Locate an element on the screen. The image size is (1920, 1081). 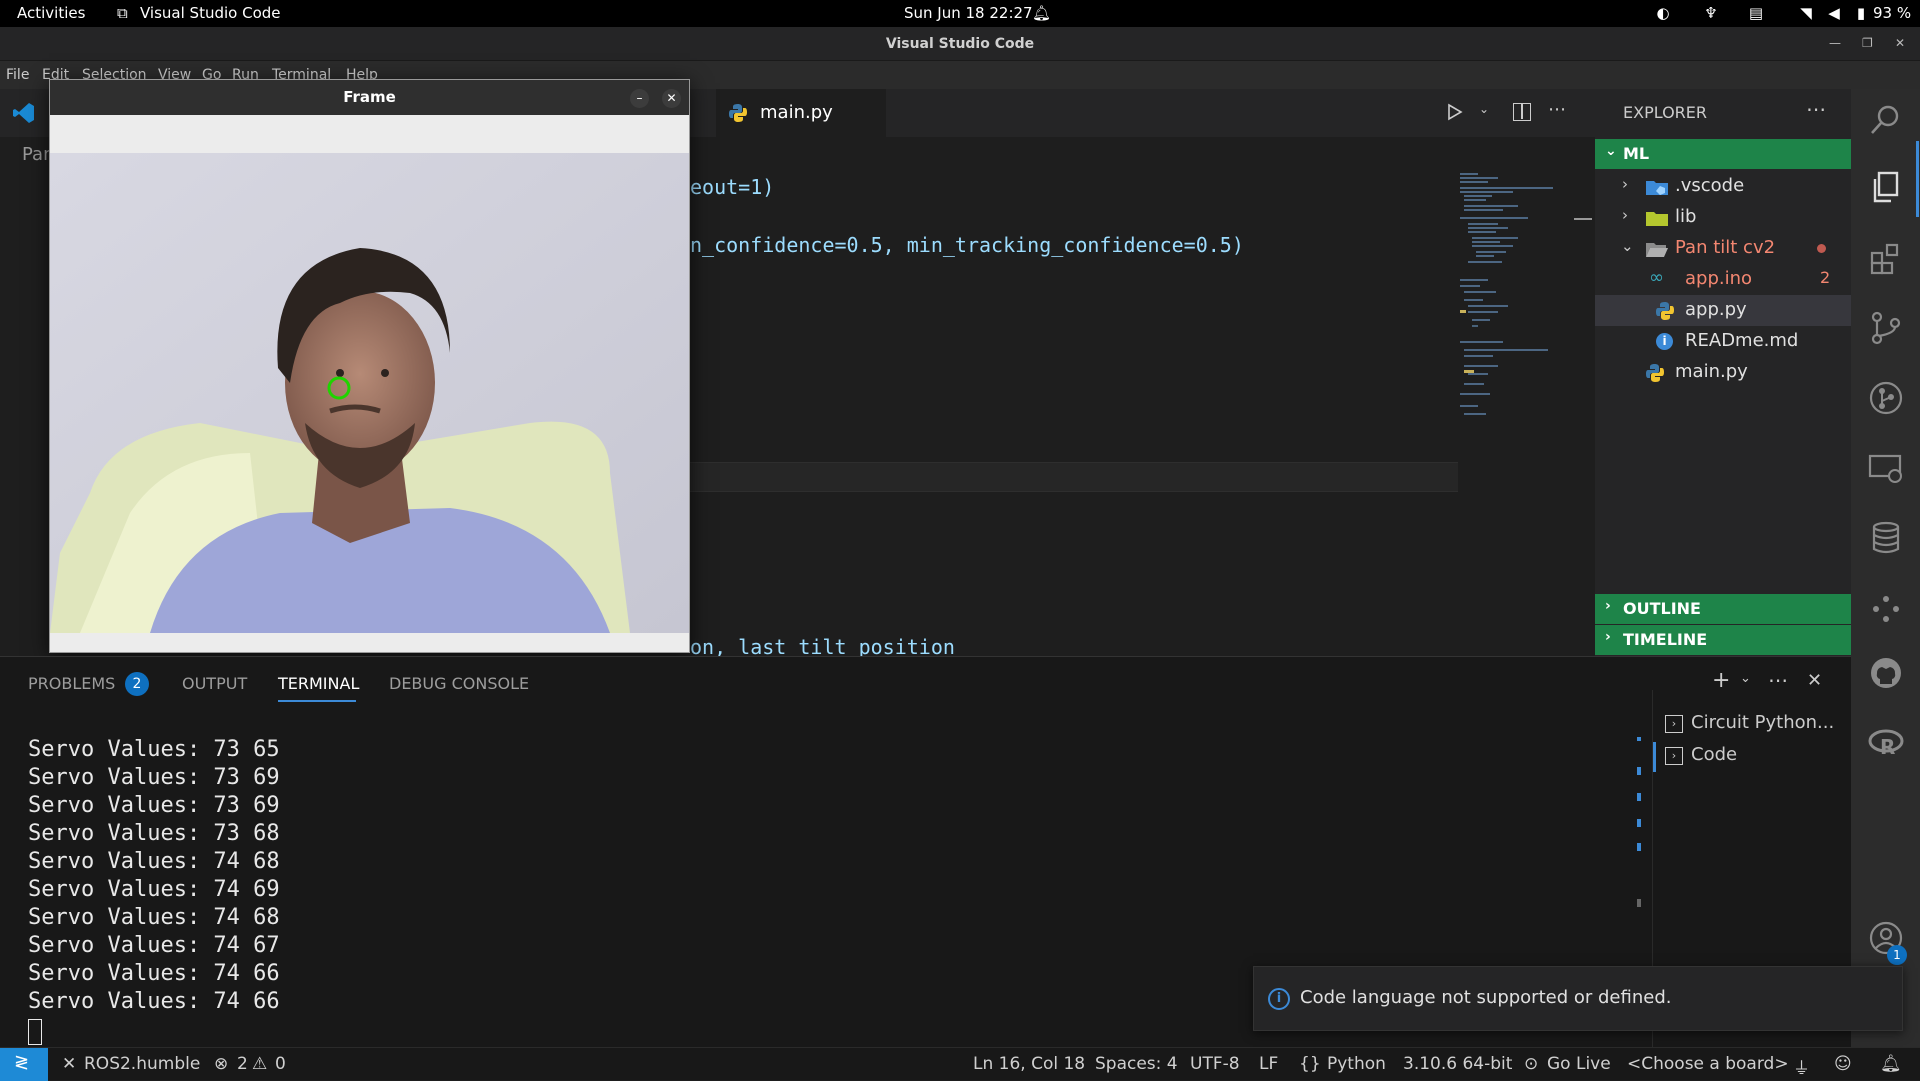
svg-text: R is located at coordinates (1887, 747).